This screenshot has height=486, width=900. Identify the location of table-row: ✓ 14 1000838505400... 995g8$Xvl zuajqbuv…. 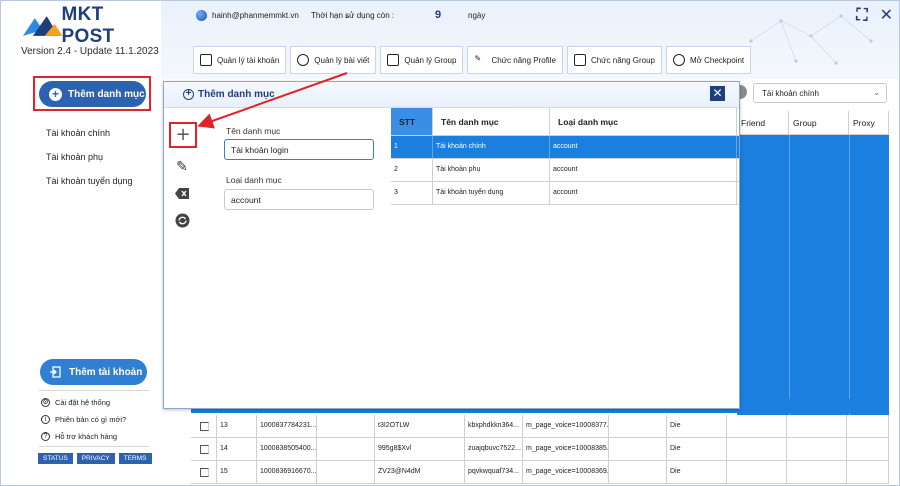
(540, 449).